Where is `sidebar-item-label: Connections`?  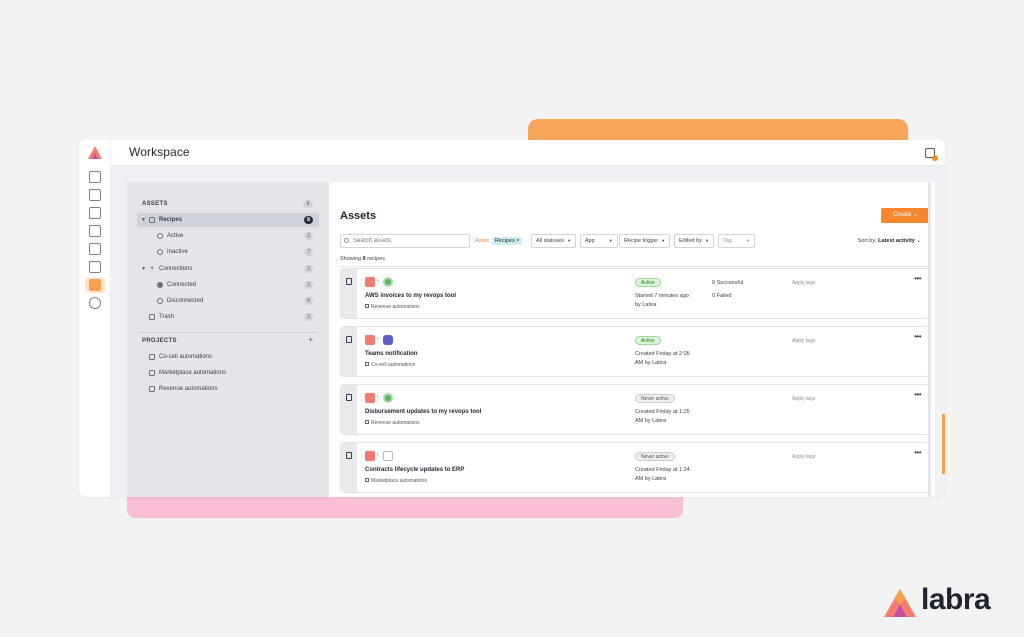
sidebar-item-label: Connections is located at coordinates (176, 269).